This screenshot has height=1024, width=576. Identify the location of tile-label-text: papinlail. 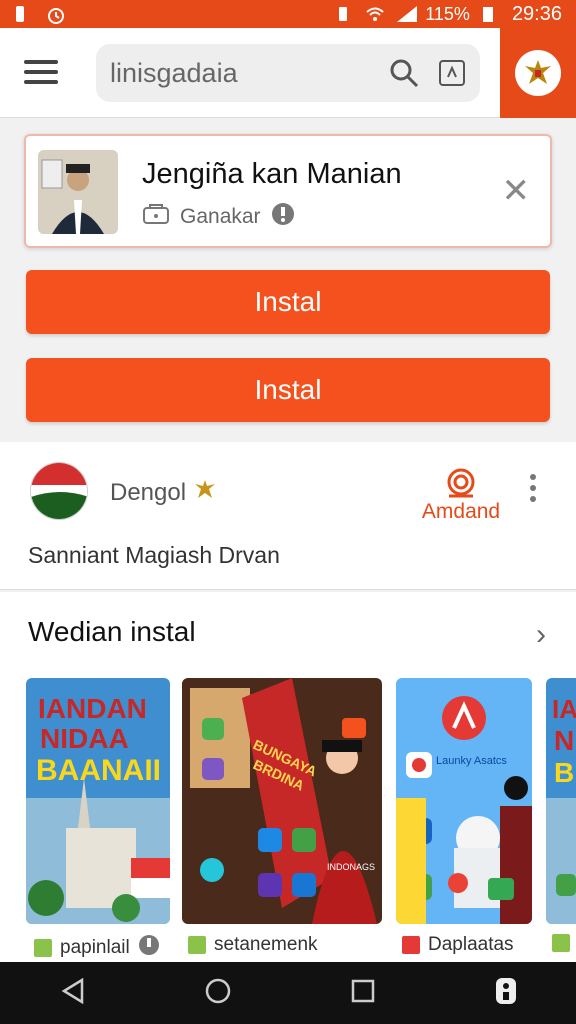
(95, 947).